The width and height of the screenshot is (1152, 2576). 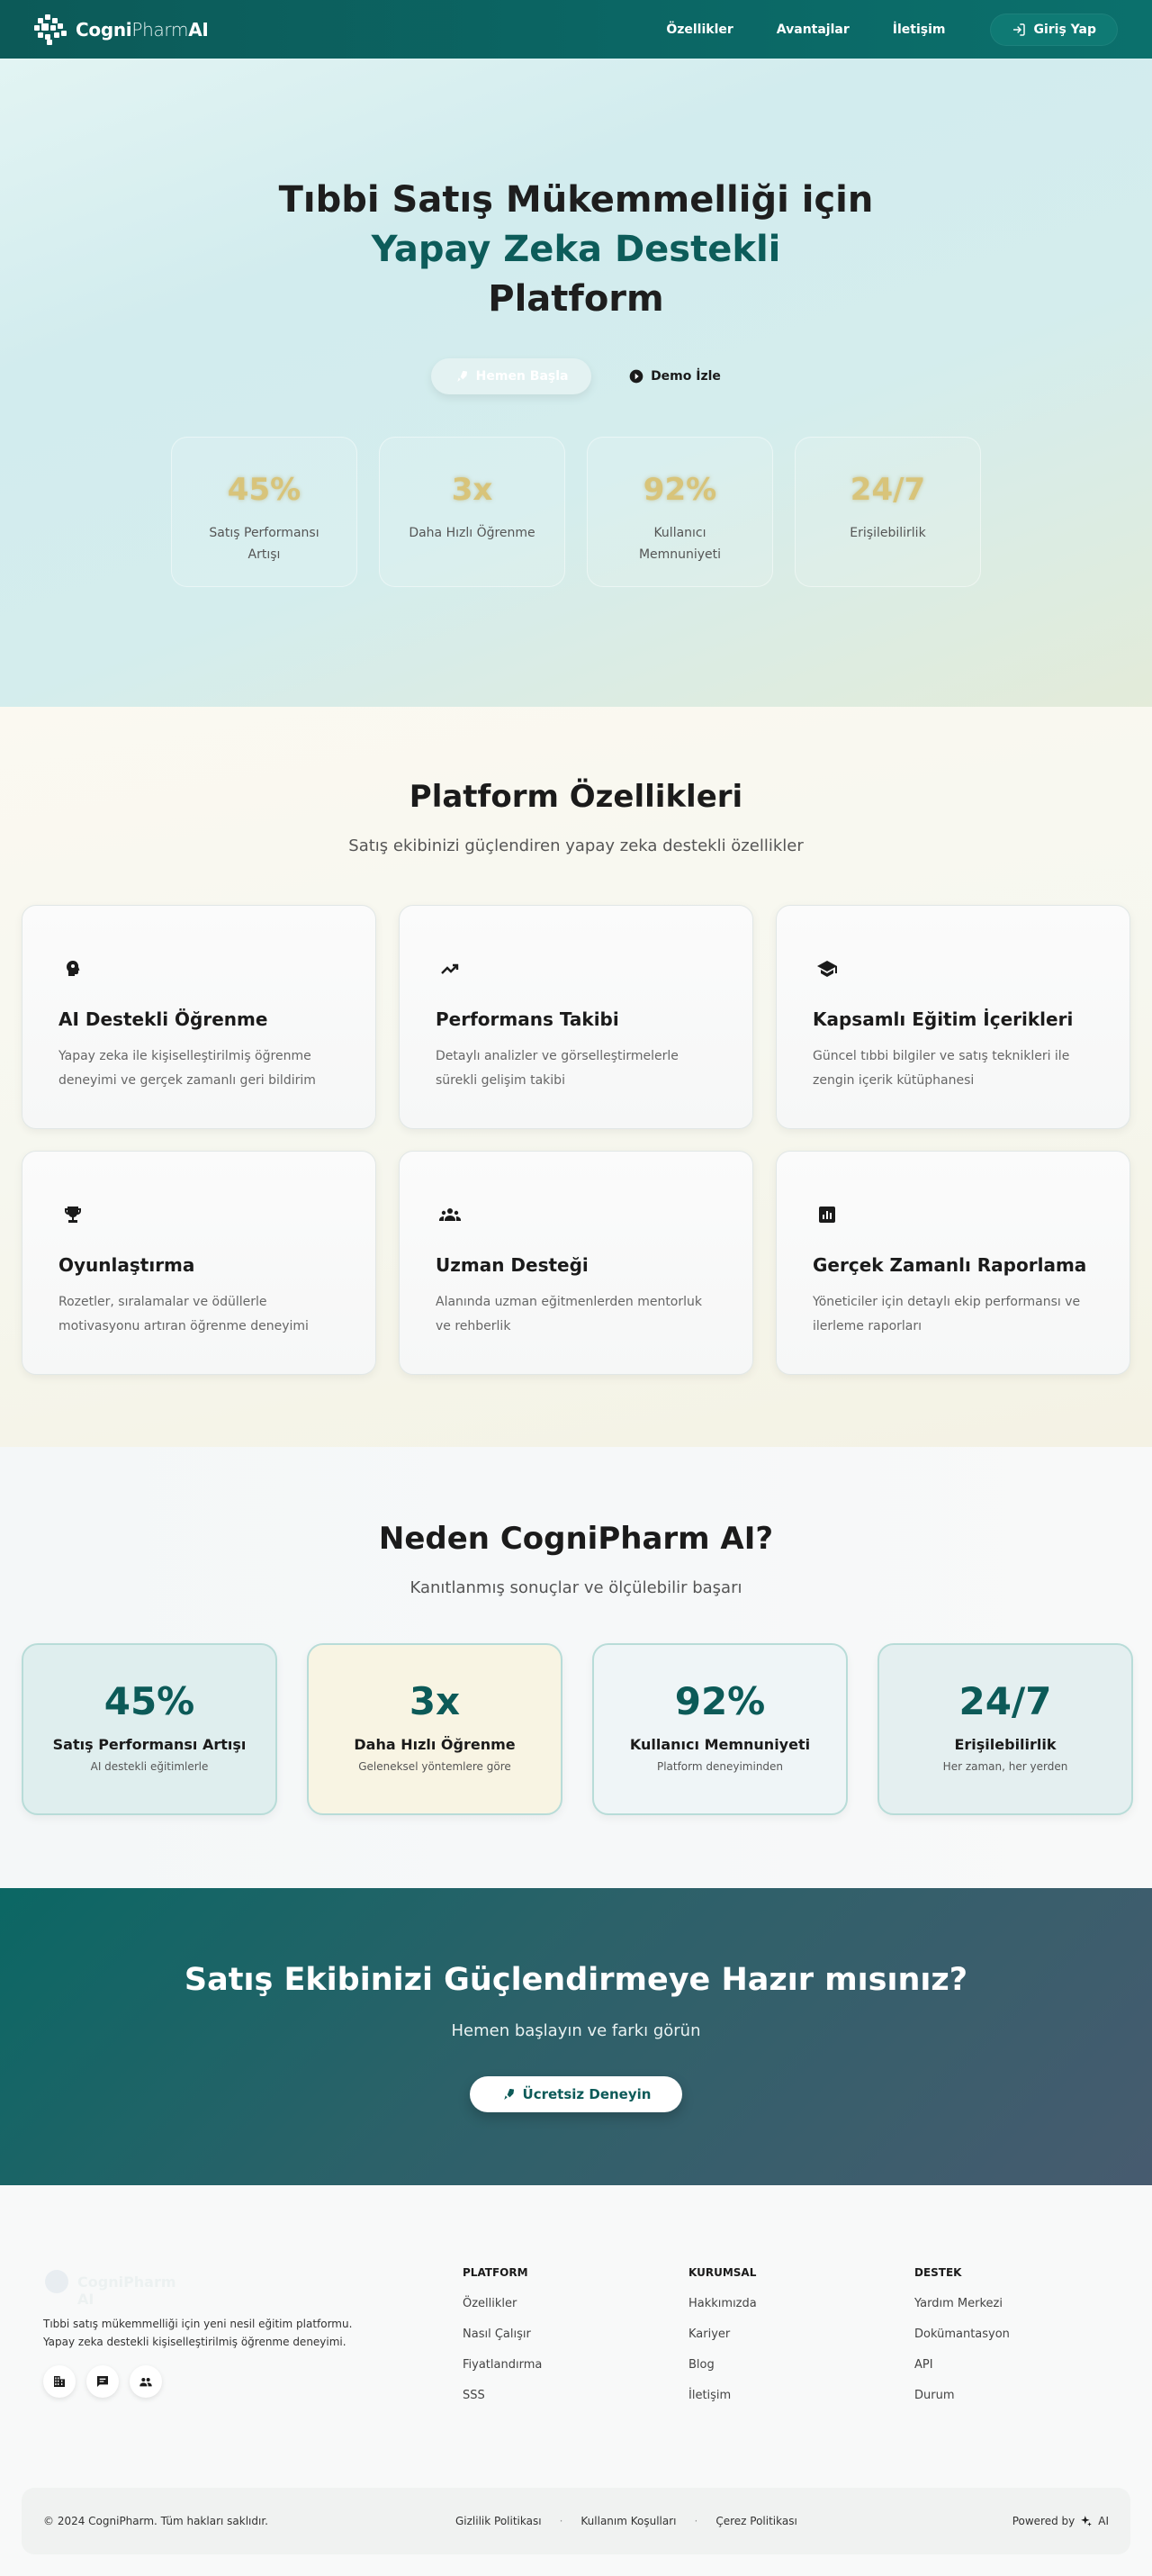 I want to click on footer-link: Dokümantasyon, so click(x=962, y=2334).